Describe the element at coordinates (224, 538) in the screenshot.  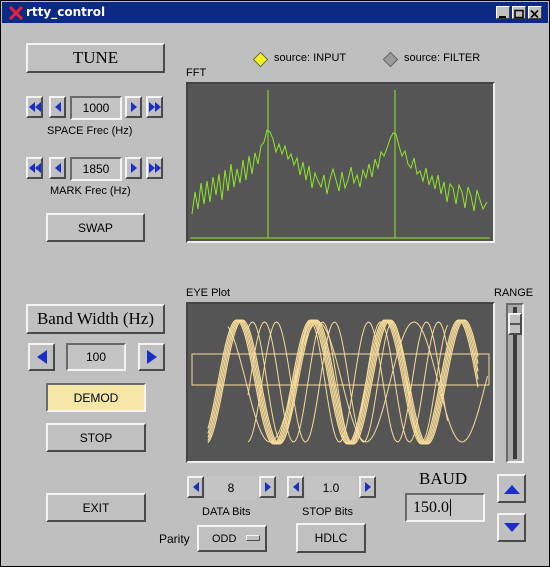
I see `parity-value: ODD` at that location.